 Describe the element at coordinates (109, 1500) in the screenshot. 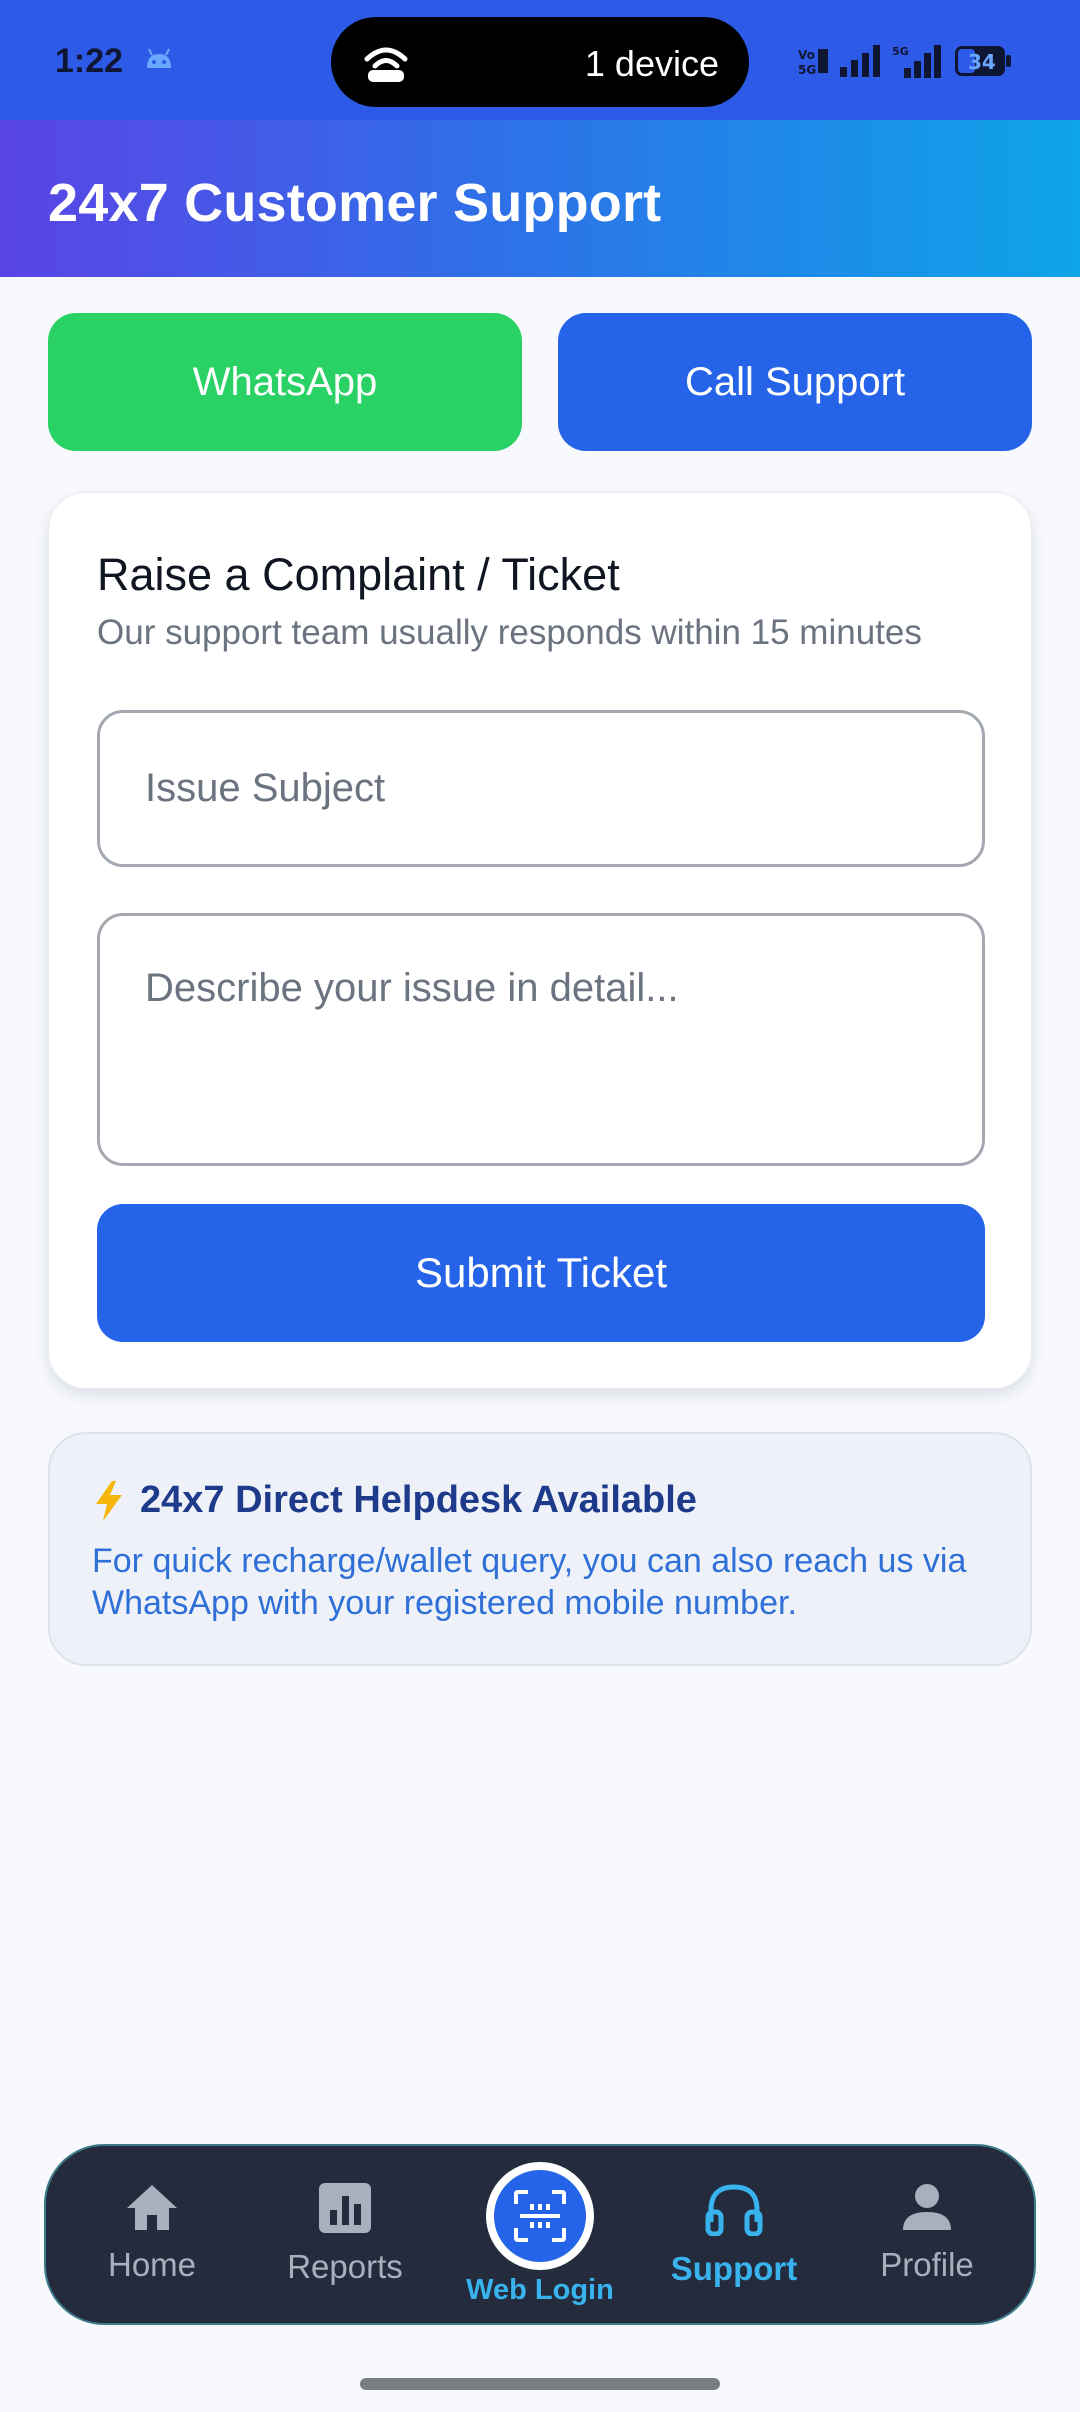

I see `lightning-bolt-icon` at that location.